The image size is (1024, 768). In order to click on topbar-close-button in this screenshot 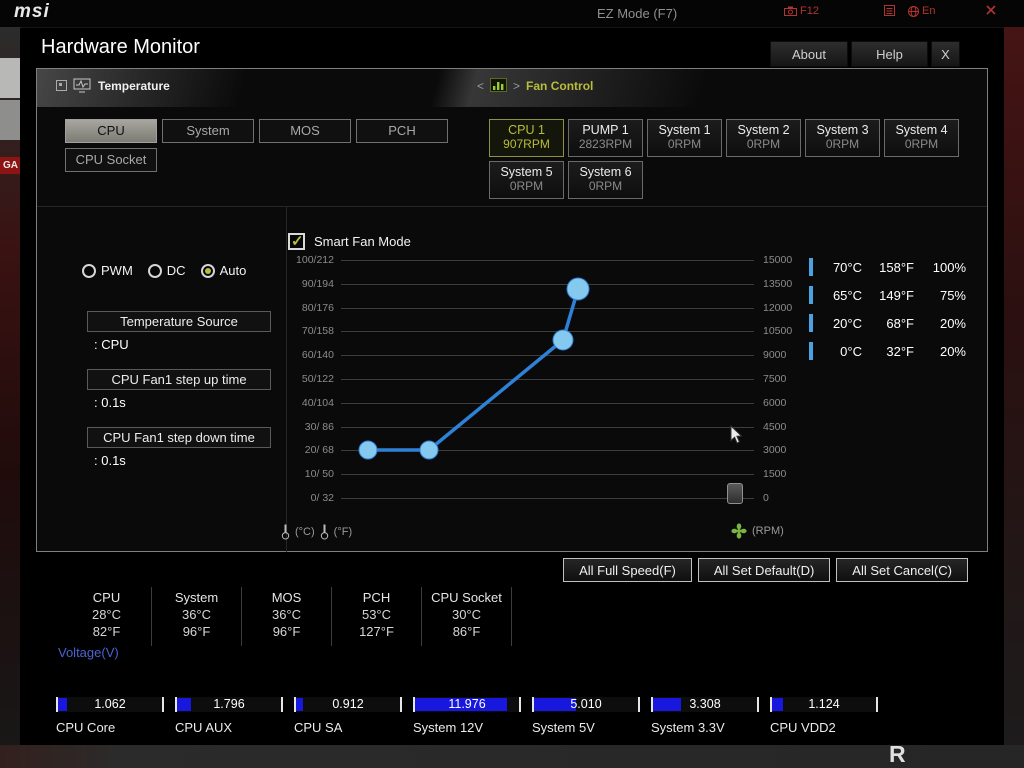, I will do `click(991, 10)`.